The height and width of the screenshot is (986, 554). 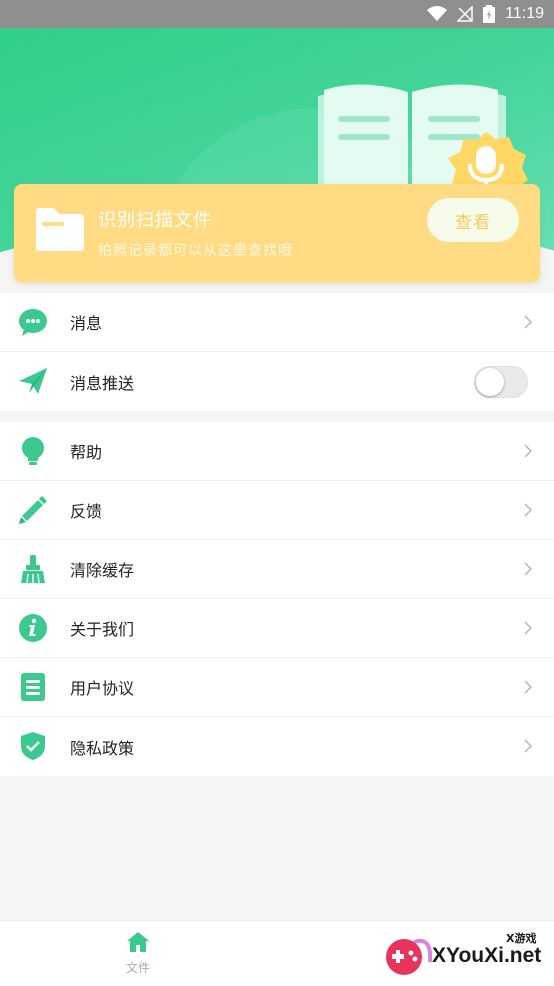 What do you see at coordinates (437, 13) in the screenshot?
I see `wifi-icon` at bounding box center [437, 13].